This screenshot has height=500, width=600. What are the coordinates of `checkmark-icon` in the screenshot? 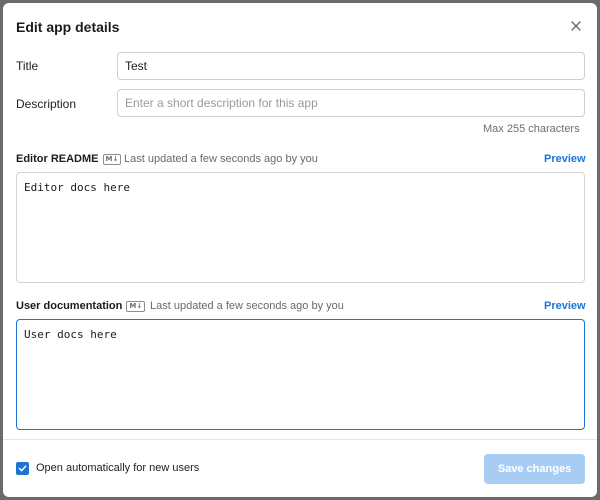 It's located at (22, 468).